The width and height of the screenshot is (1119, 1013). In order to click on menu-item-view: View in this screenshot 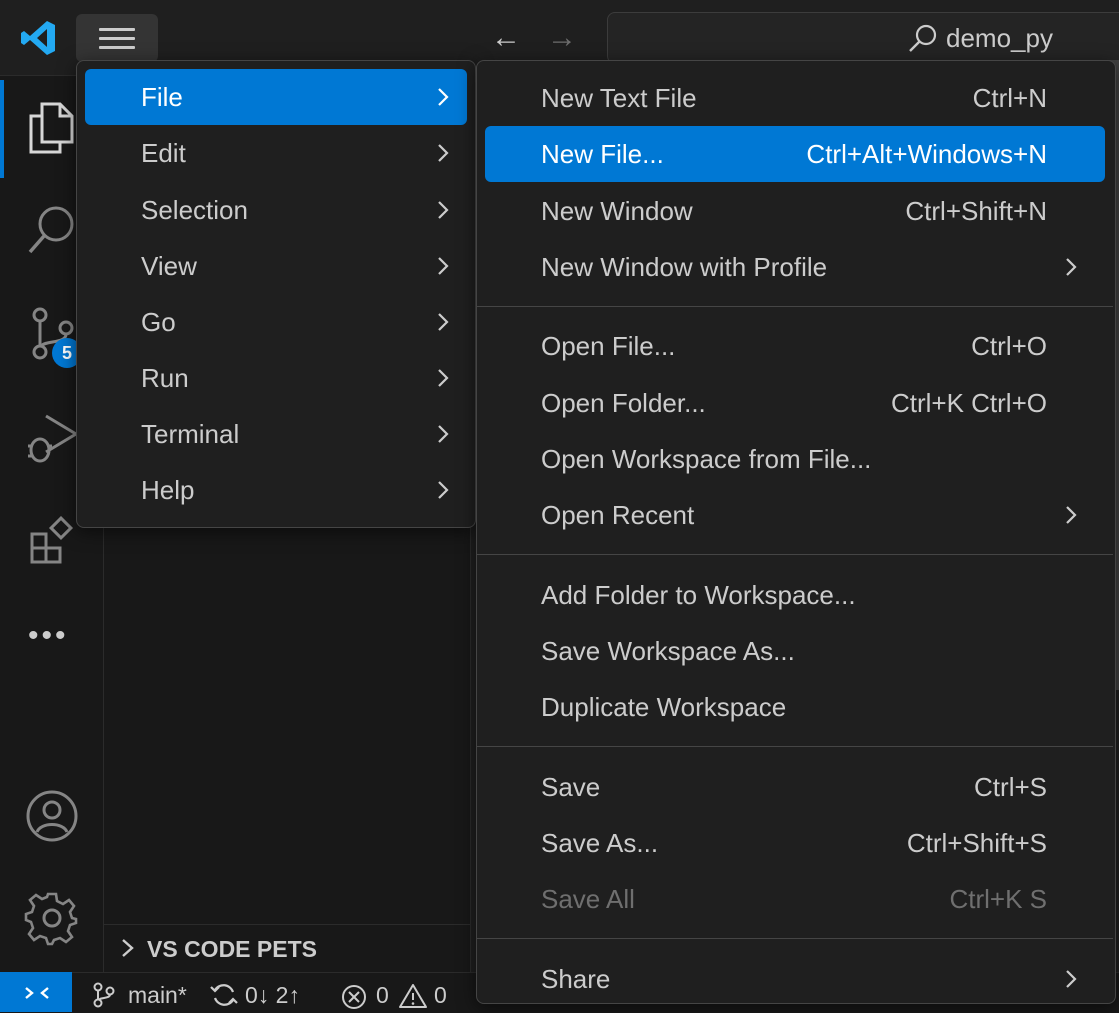, I will do `click(276, 266)`.